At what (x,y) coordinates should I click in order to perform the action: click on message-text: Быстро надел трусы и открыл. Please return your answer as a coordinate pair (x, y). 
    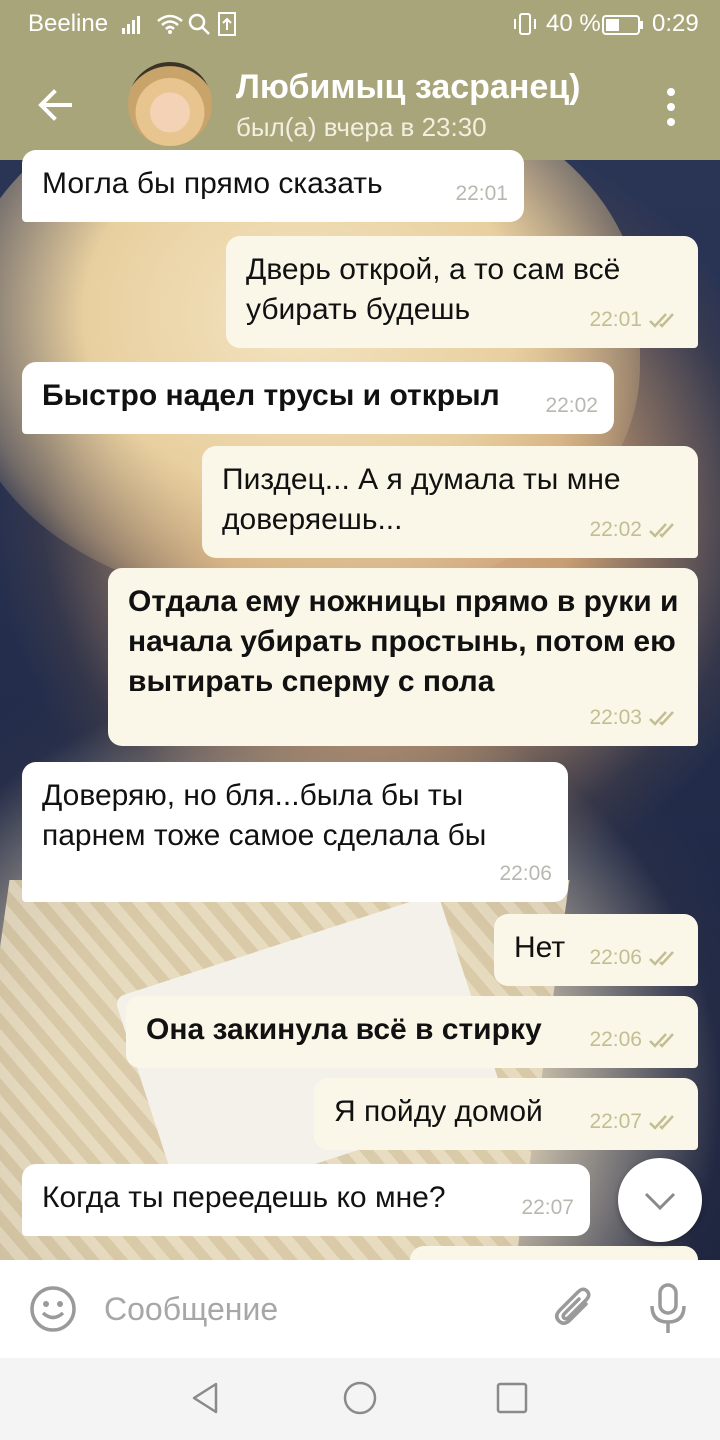
    Looking at the image, I should click on (271, 395).